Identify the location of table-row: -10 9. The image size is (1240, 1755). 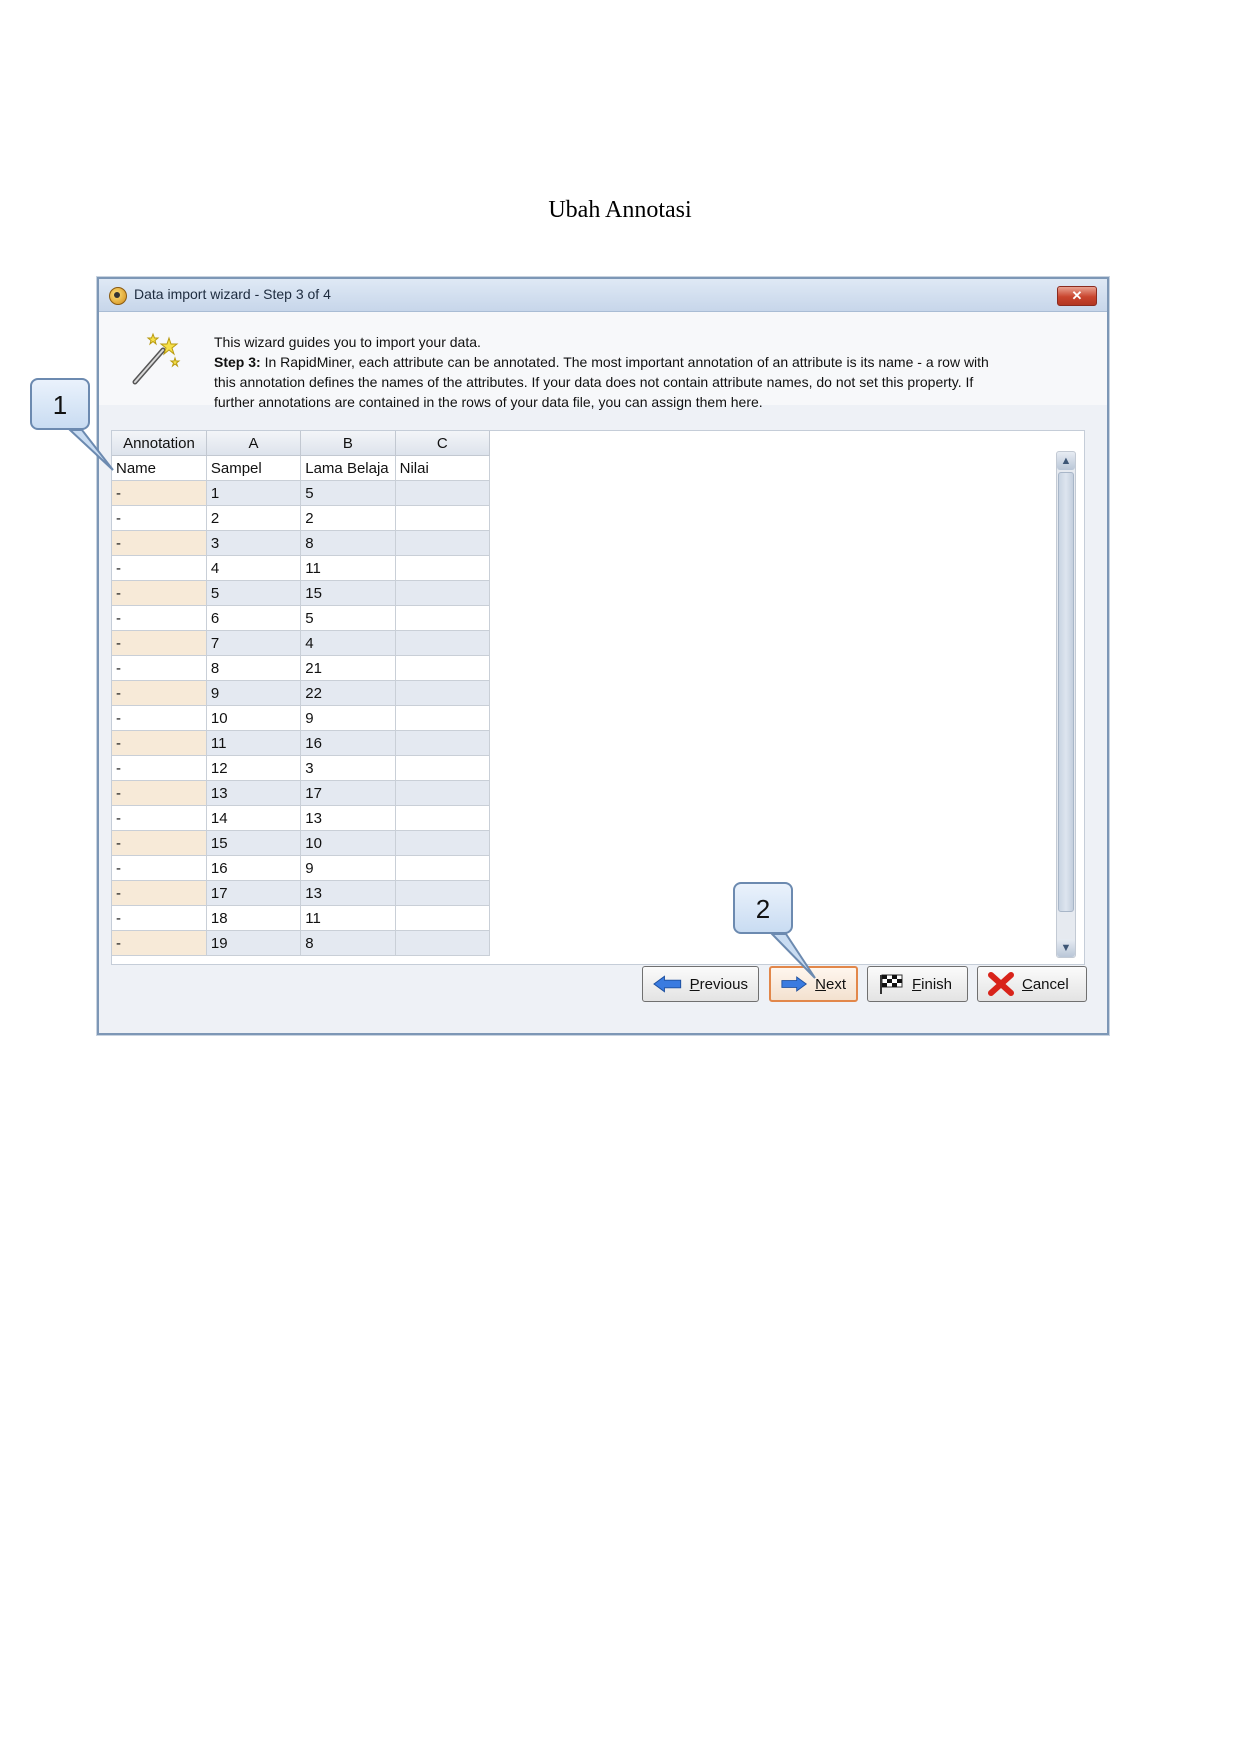
(301, 718).